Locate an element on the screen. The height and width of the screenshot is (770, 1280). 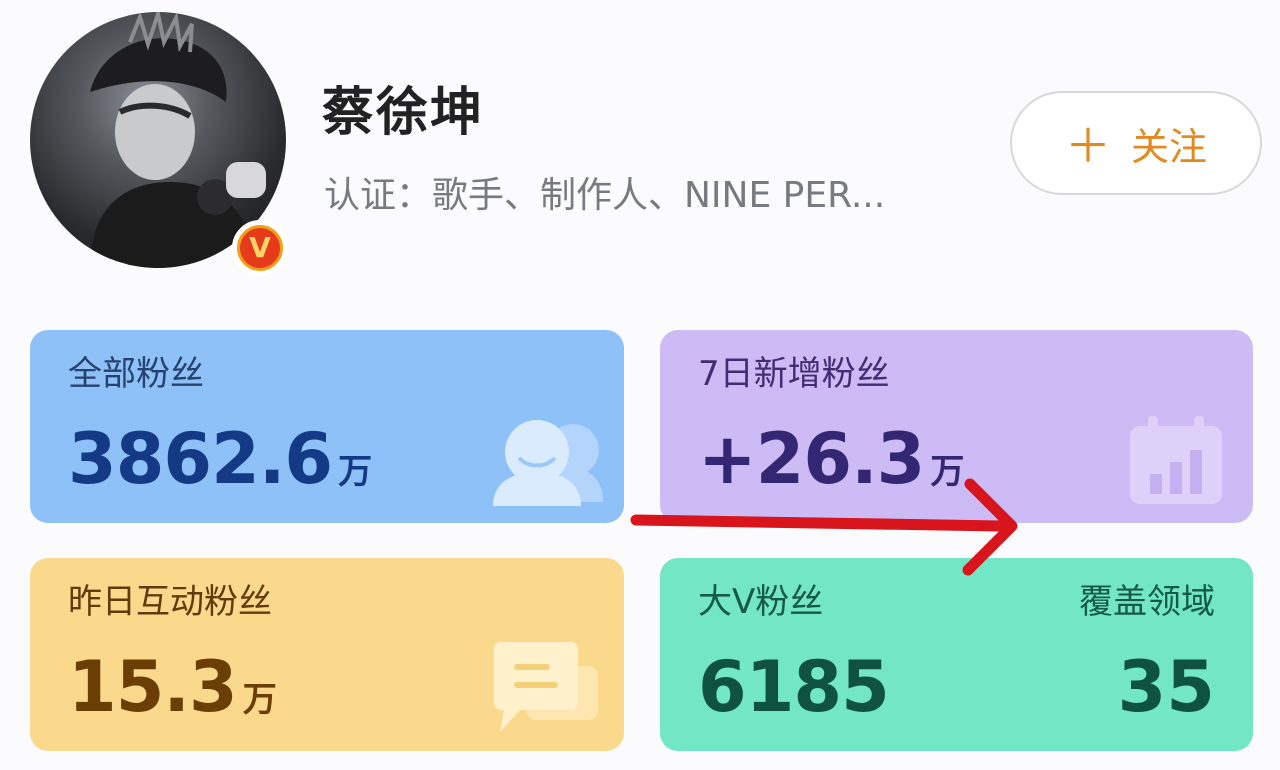
all-fans-label: 全部粉丝 is located at coordinates (136, 374).